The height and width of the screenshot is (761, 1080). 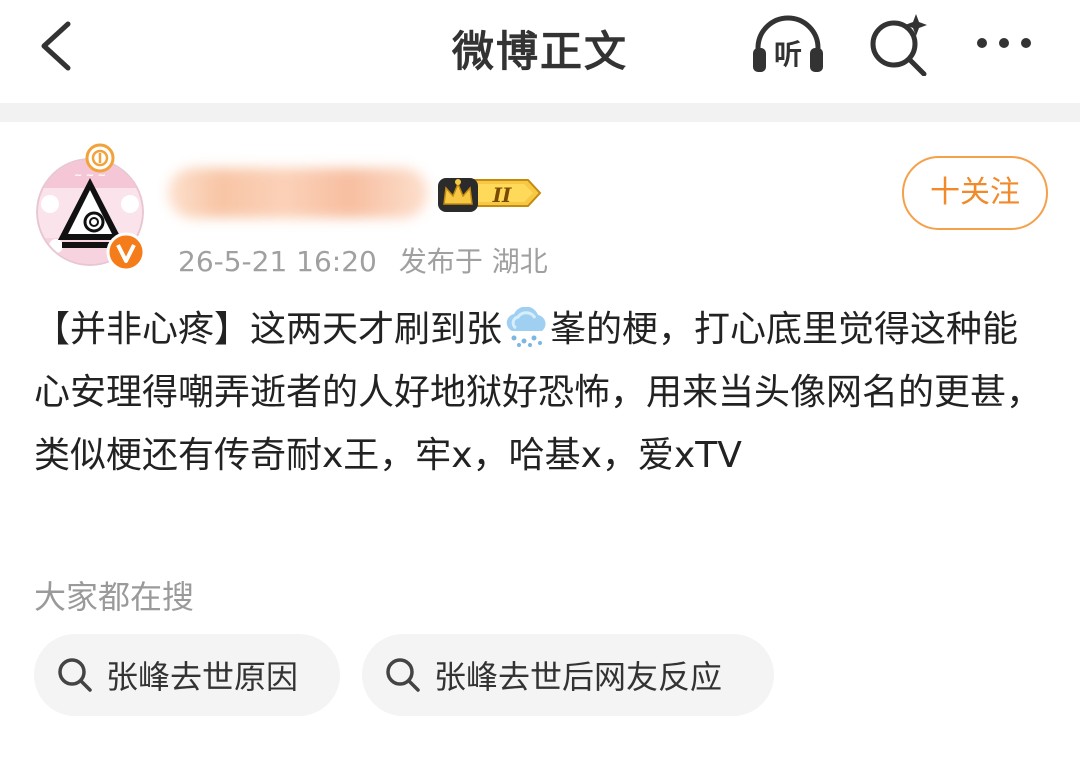 What do you see at coordinates (898, 44) in the screenshot?
I see `search-sparkle-icon` at bounding box center [898, 44].